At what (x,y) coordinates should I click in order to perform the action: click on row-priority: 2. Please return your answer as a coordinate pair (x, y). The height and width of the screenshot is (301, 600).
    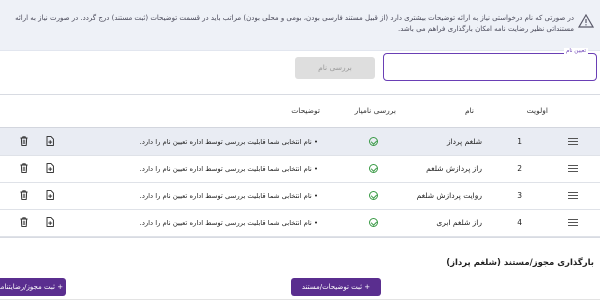
    Looking at the image, I should click on (519, 168).